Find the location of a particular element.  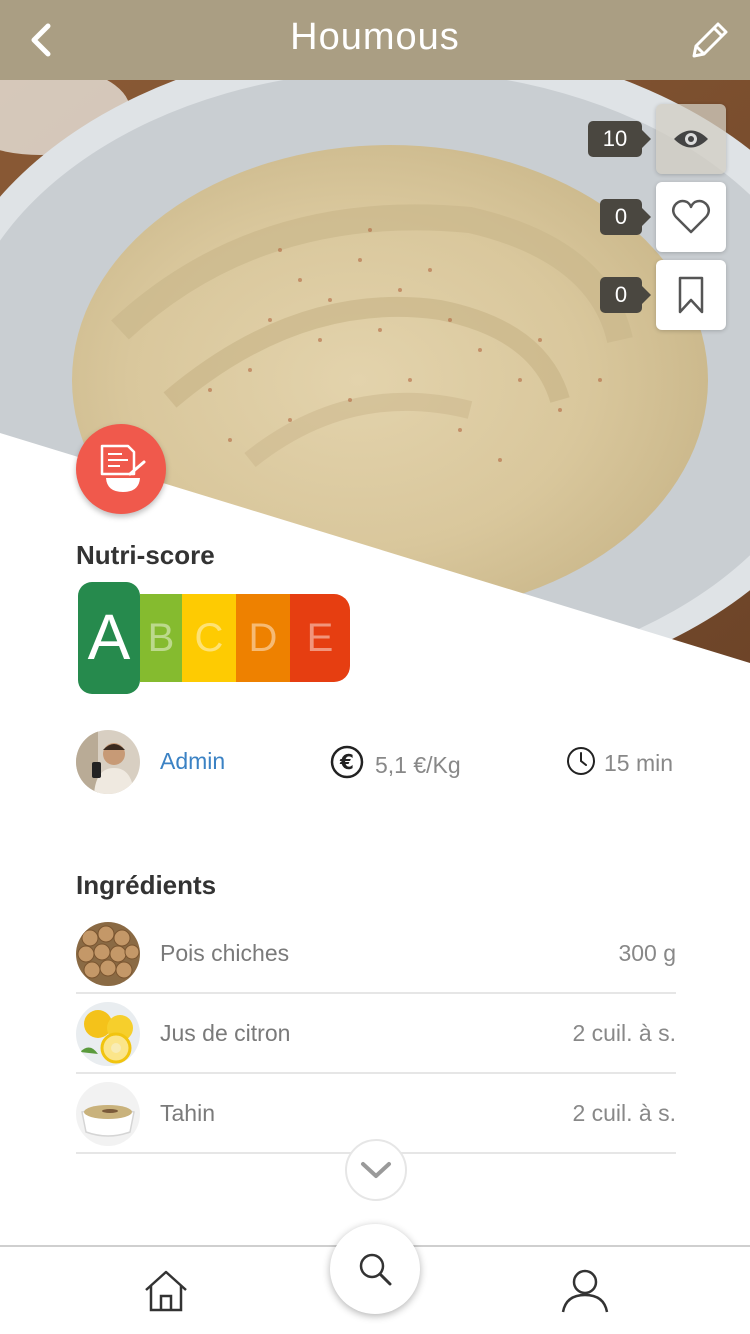

ingredient-row: Jus de citron 2 cuil. à s. is located at coordinates (376, 1034).